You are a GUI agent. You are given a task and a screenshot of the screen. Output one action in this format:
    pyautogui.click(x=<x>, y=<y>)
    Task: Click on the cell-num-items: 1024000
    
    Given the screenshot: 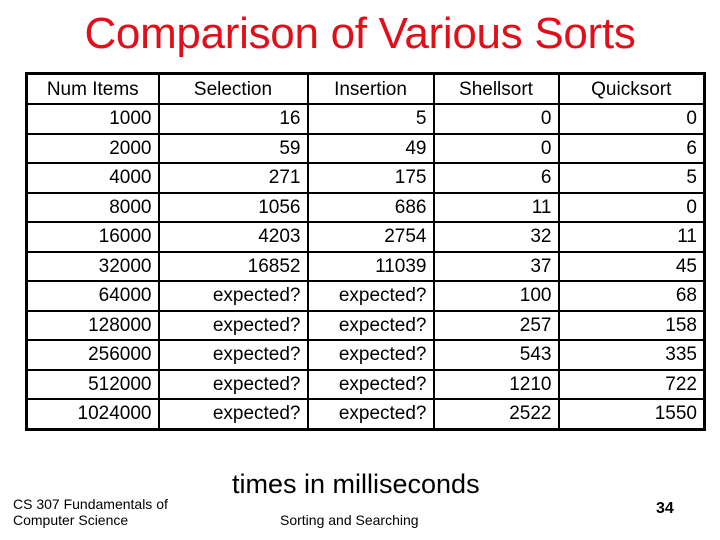 What is the action you would take?
    pyautogui.click(x=92, y=414)
    